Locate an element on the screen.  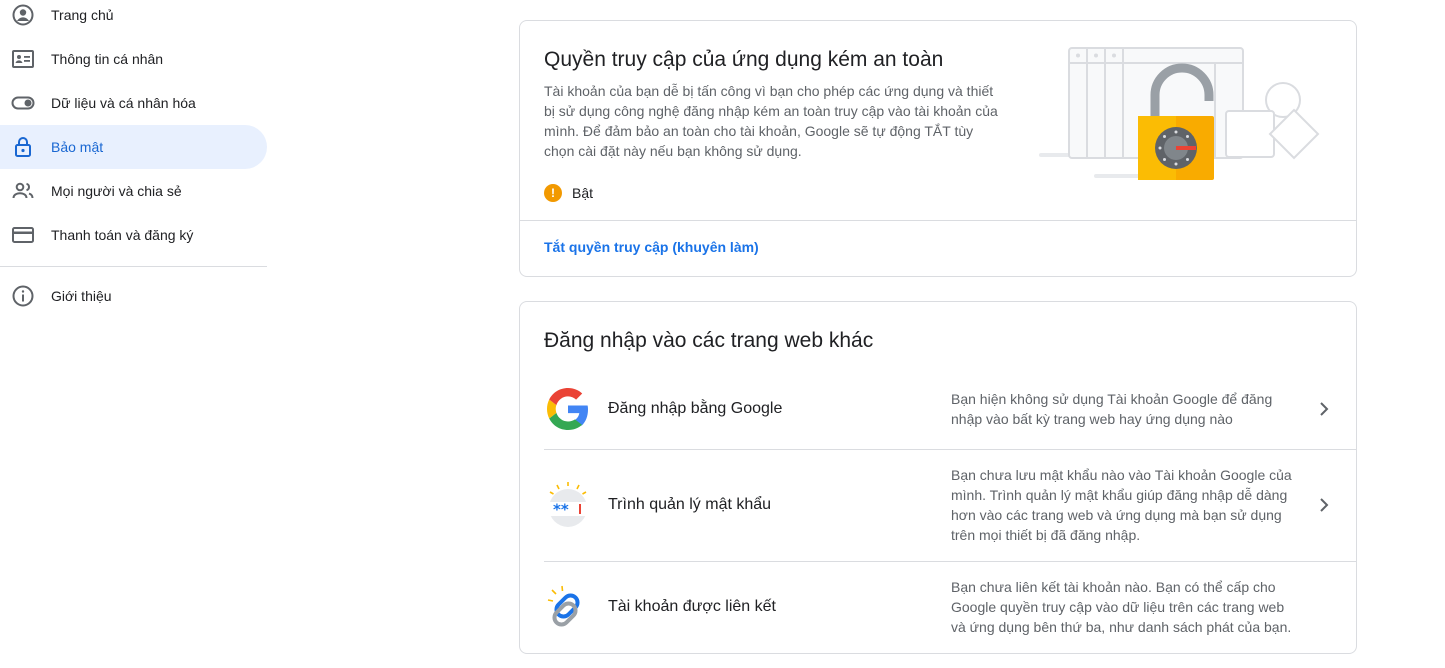
sidebar-item-personal-info: Thông tin cá nhân is located at coordinates (133, 59).